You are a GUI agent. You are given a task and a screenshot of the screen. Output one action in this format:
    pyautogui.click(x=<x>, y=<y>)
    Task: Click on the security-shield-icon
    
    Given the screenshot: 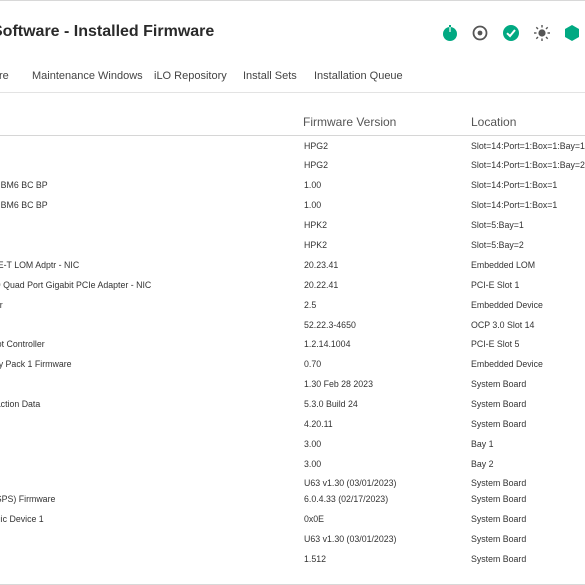 What is the action you would take?
    pyautogui.click(x=572, y=33)
    